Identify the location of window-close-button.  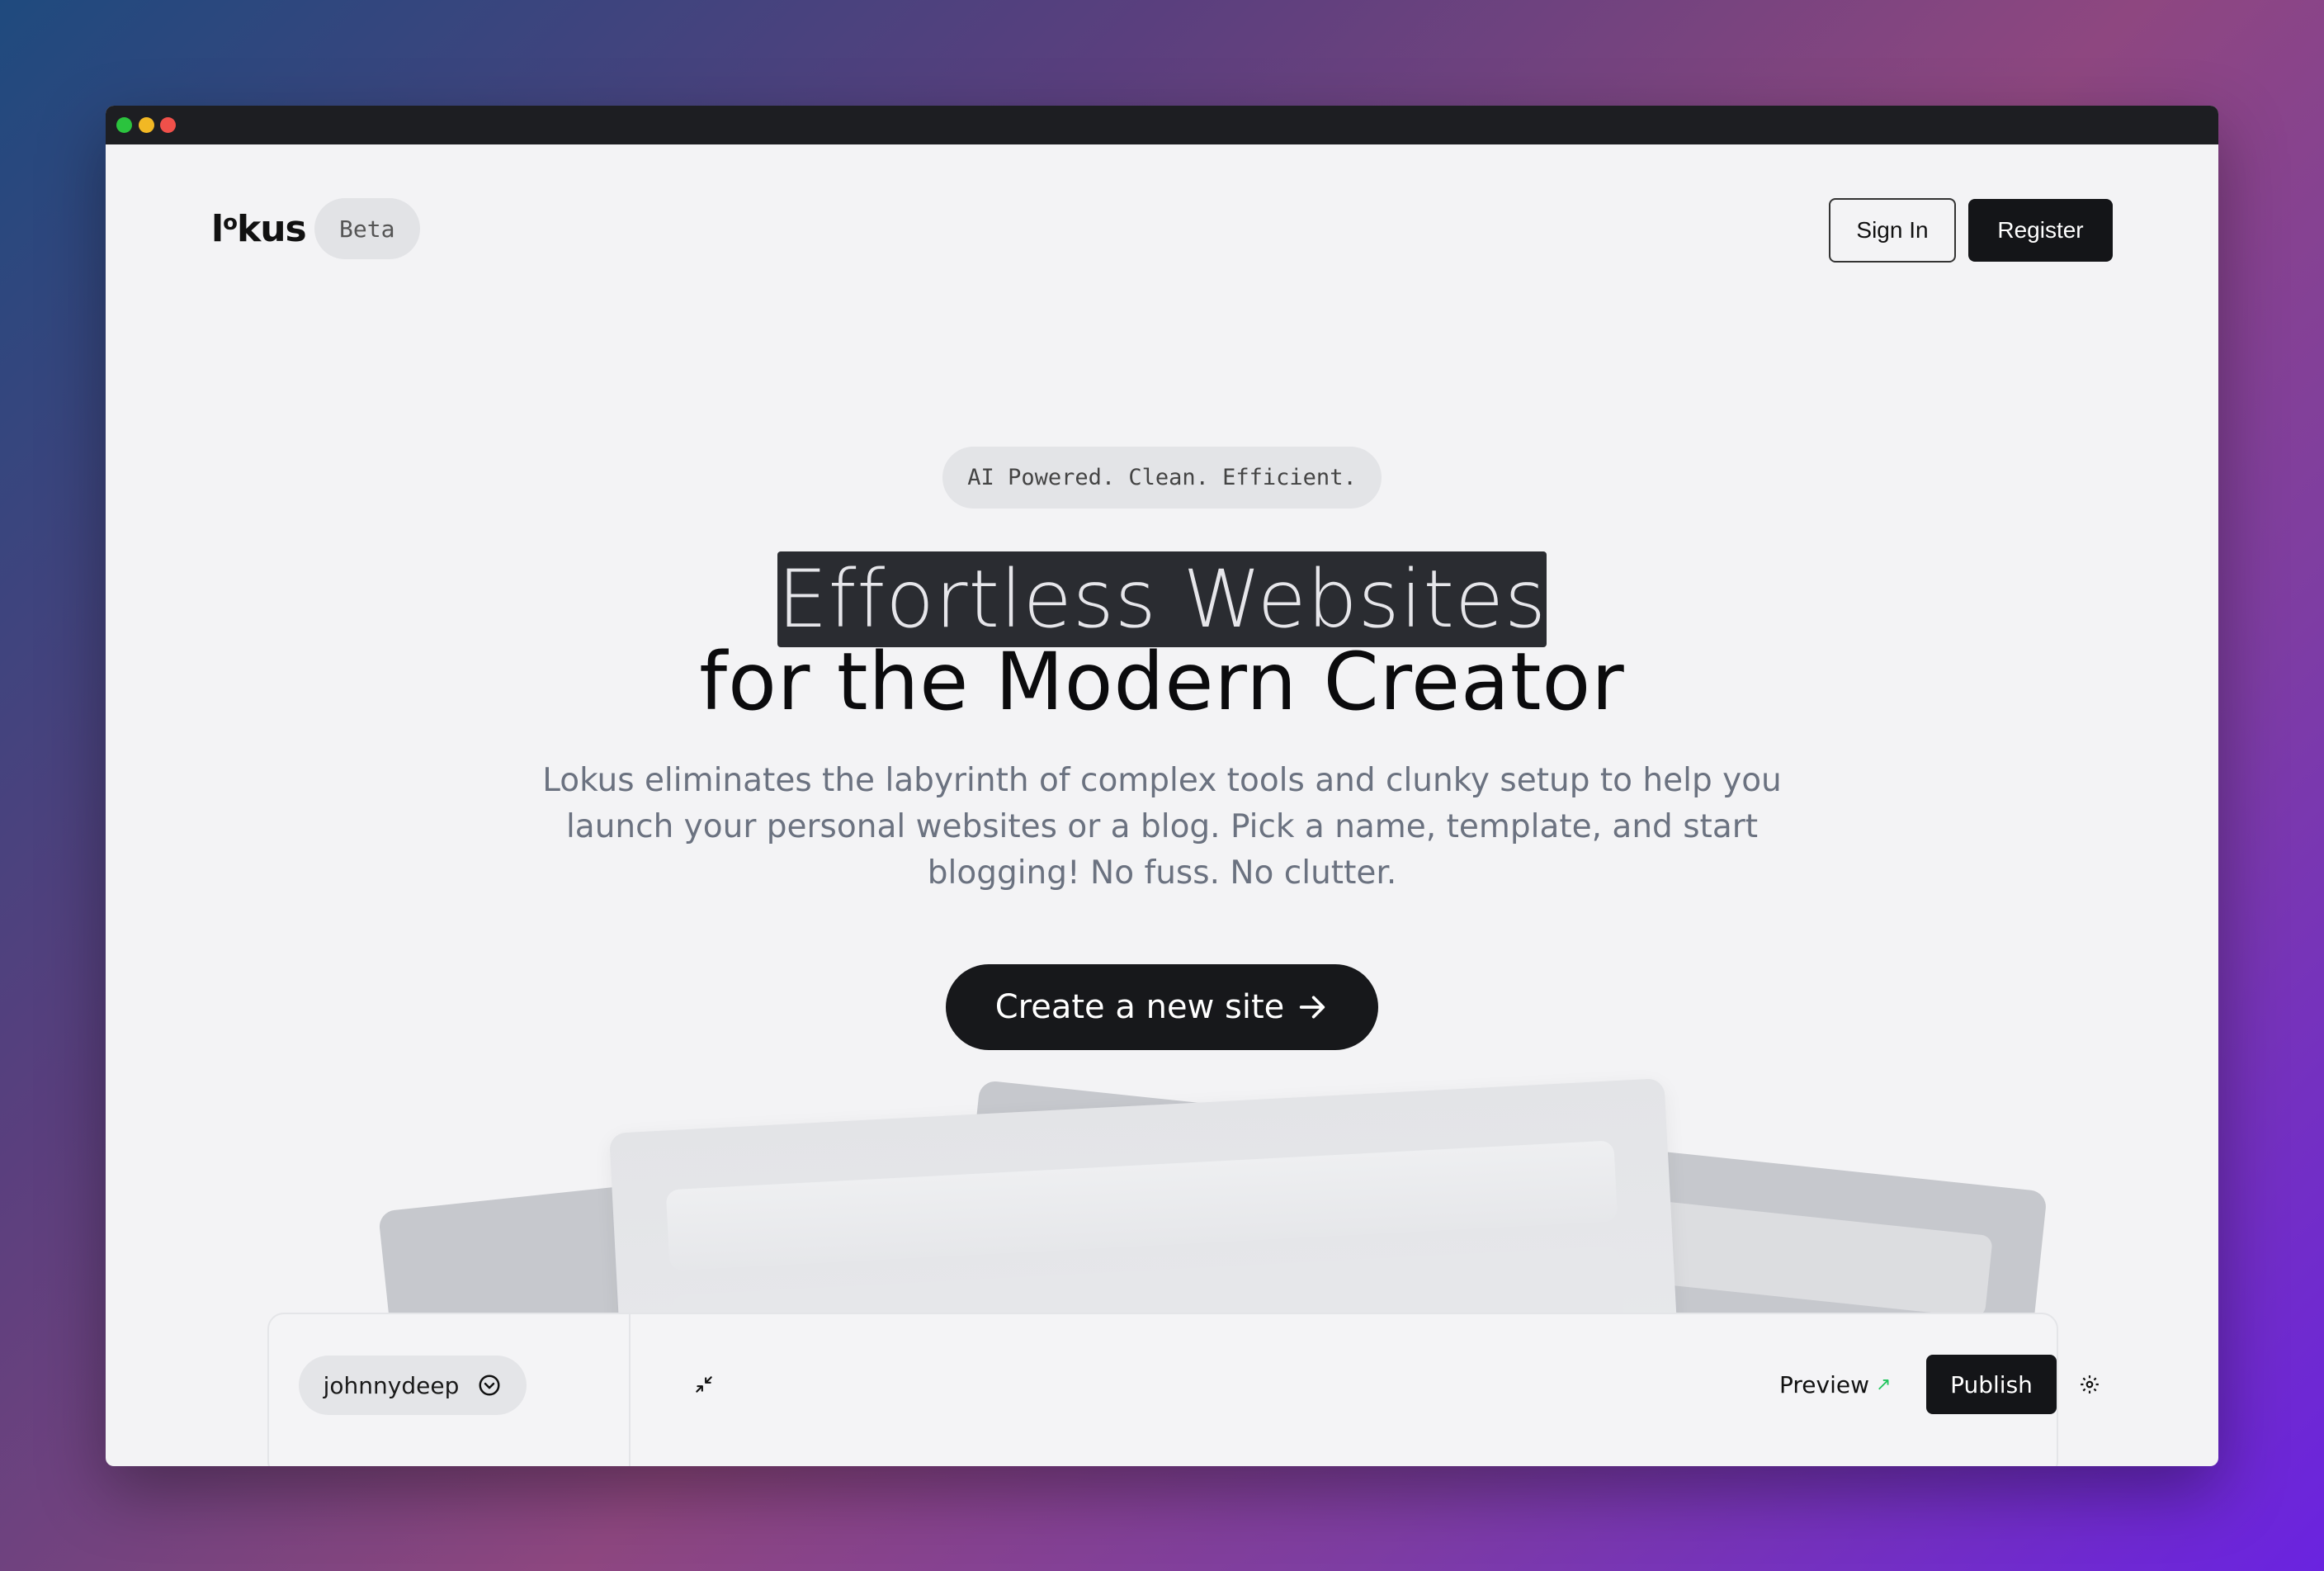
(168, 125).